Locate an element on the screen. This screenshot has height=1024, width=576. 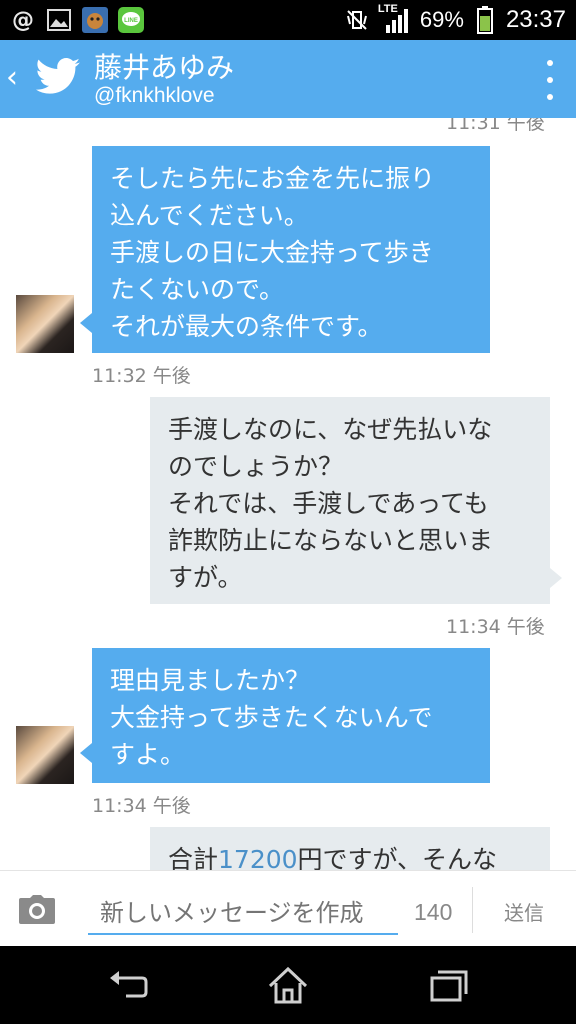
message-text: 円ですが、そんな is located at coordinates (397, 857).